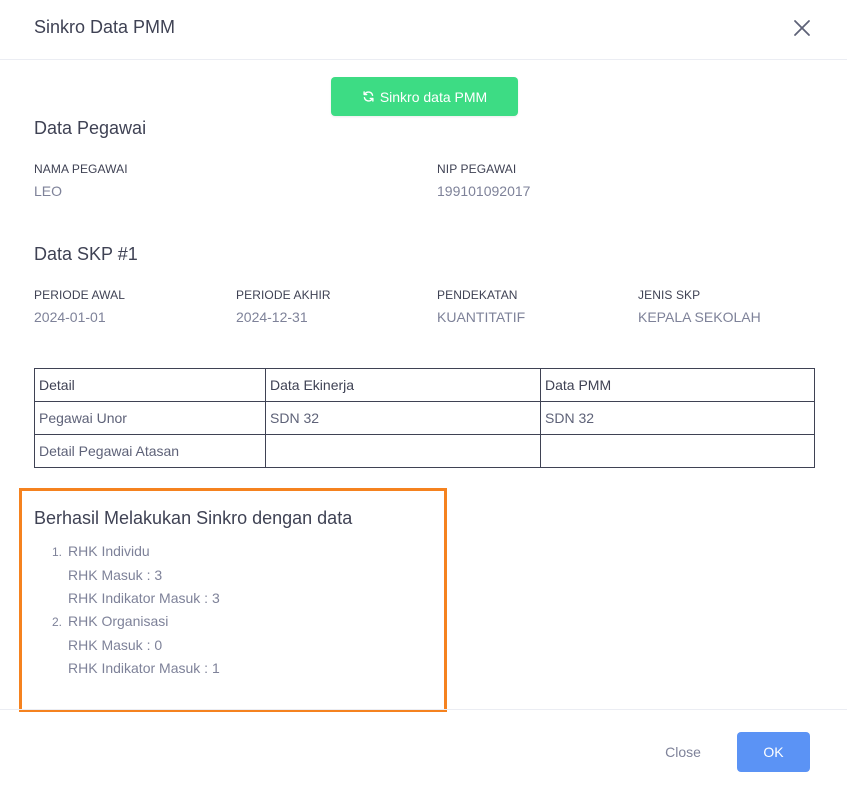 This screenshot has width=847, height=787. What do you see at coordinates (484, 191) in the screenshot?
I see `nip-pegawai-value: 199101092017` at bounding box center [484, 191].